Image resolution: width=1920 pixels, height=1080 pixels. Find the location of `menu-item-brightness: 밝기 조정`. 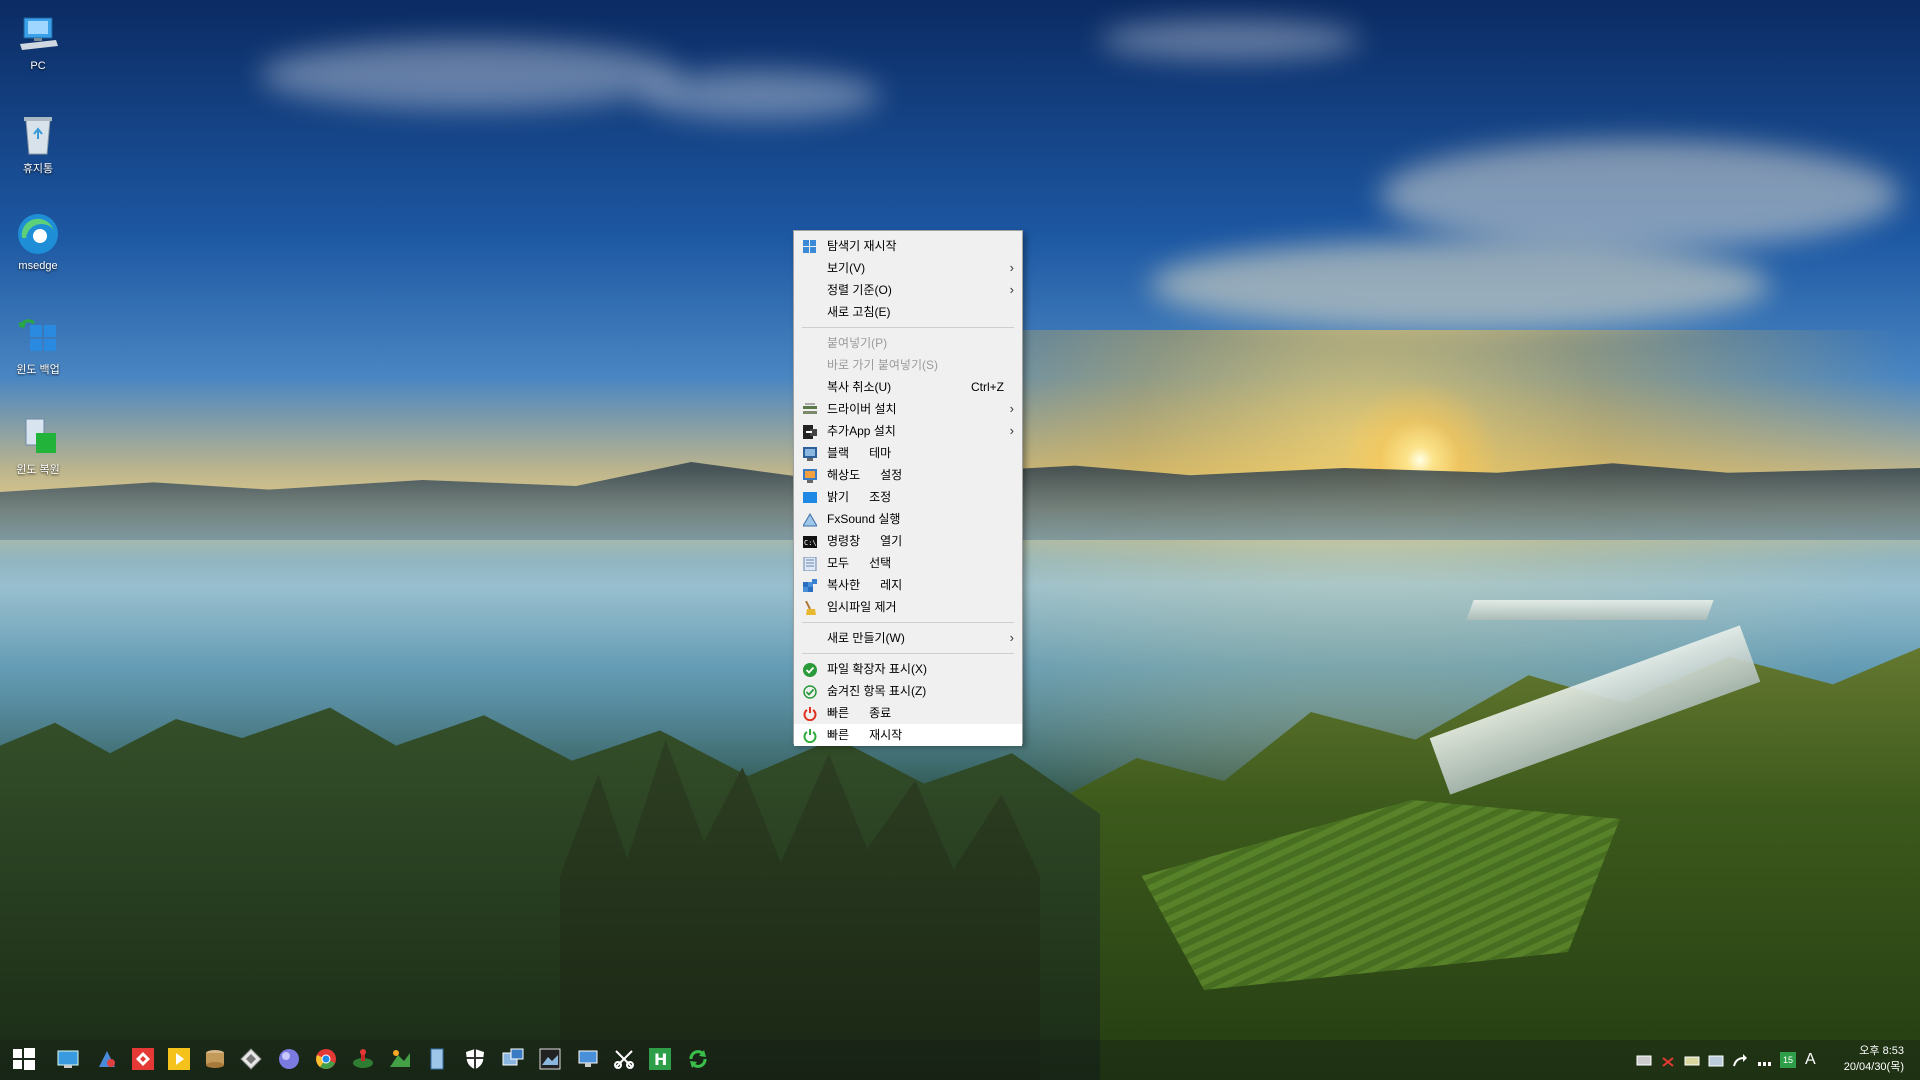

menu-item-brightness: 밝기 조정 is located at coordinates (908, 497).